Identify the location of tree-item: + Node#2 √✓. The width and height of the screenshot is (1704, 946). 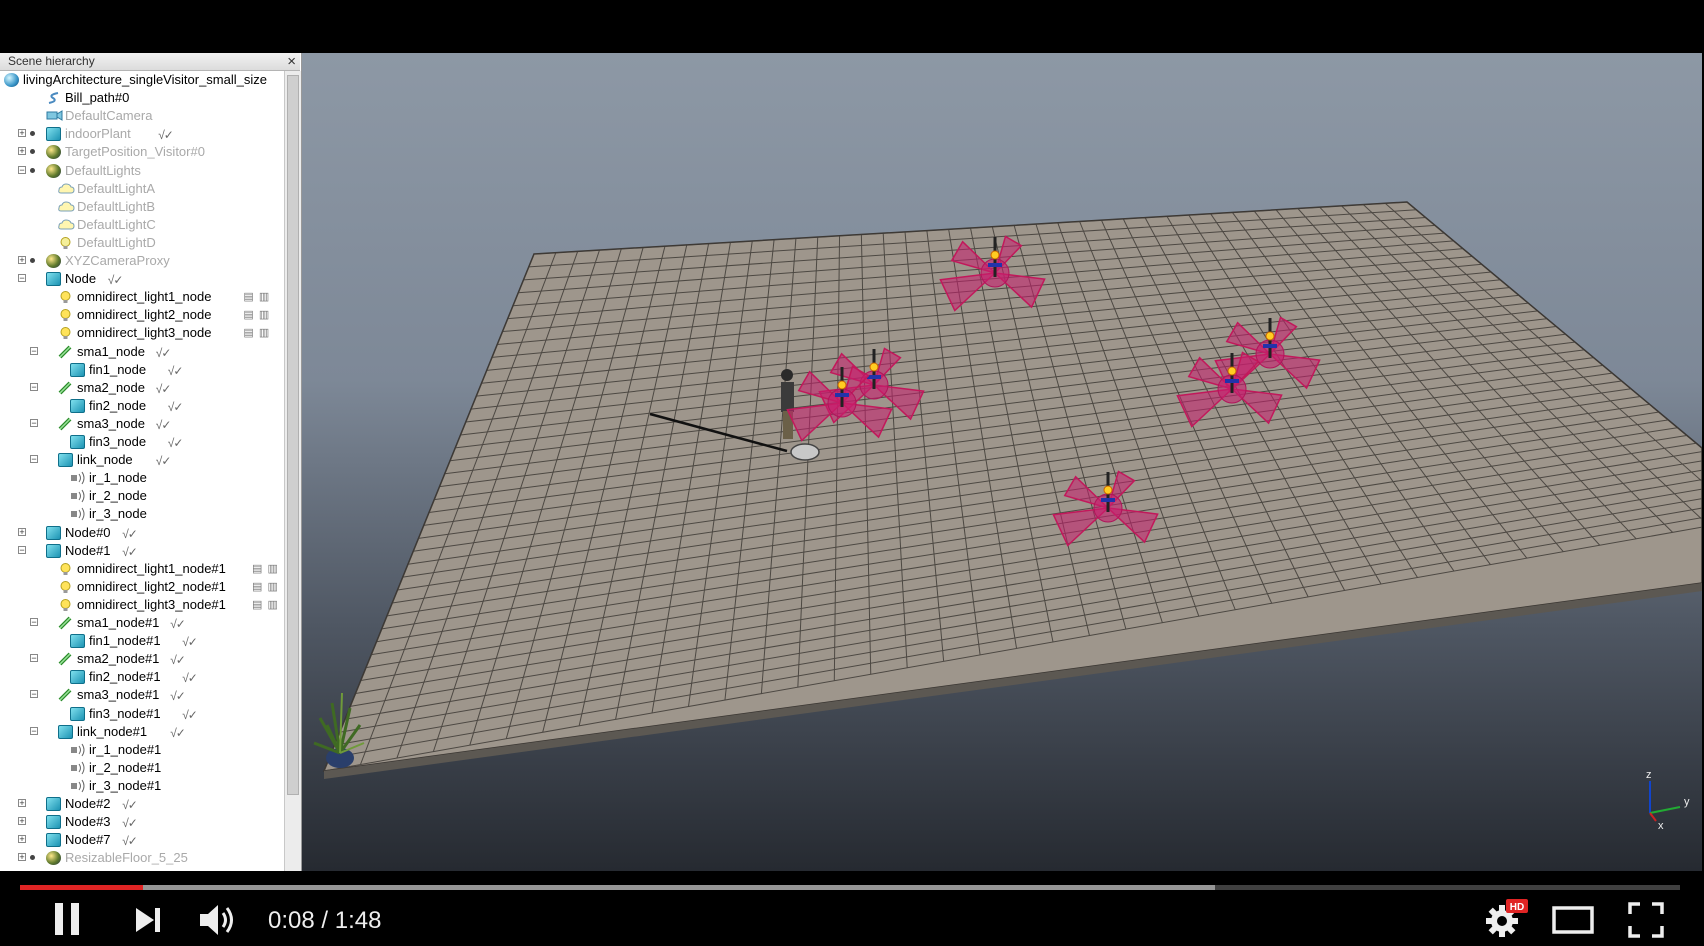
(142, 804).